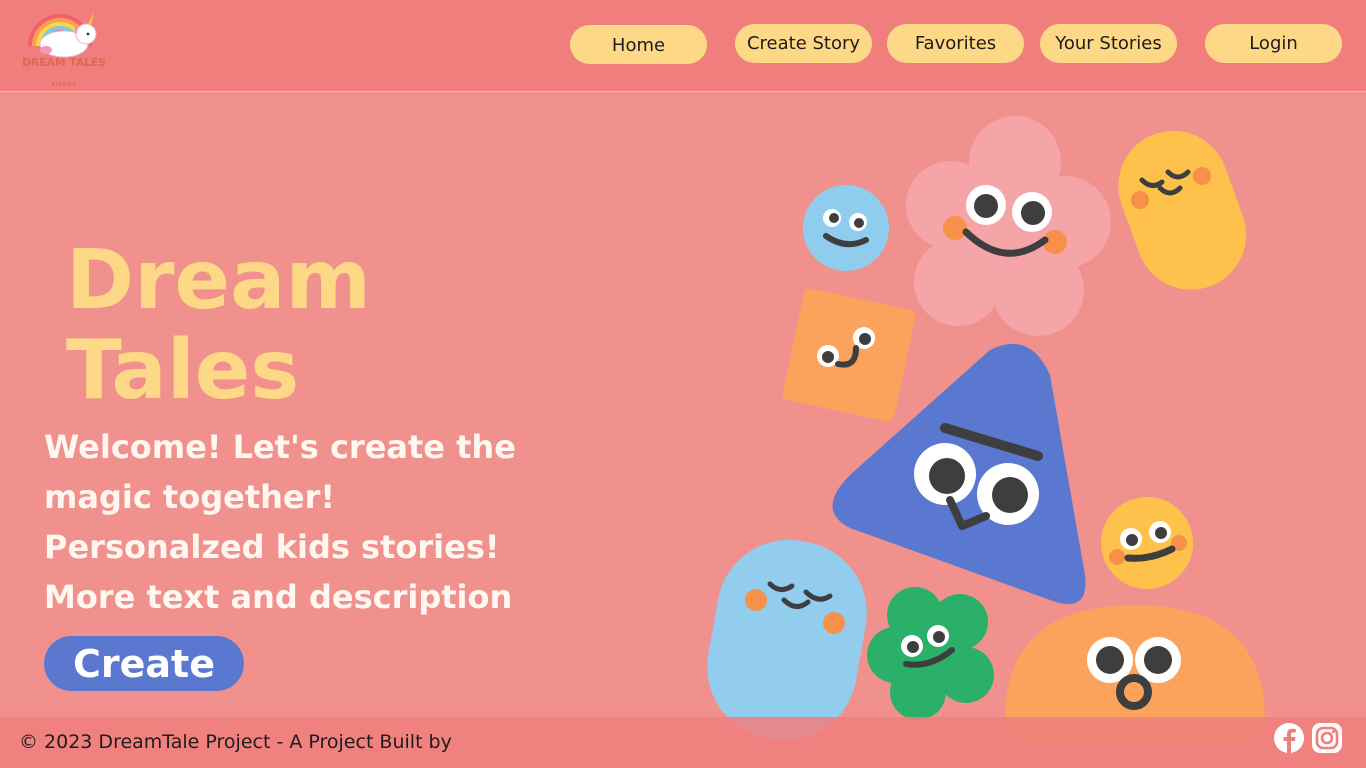 The height and width of the screenshot is (768, 1366). I want to click on pink-flower-character, so click(1008, 226).